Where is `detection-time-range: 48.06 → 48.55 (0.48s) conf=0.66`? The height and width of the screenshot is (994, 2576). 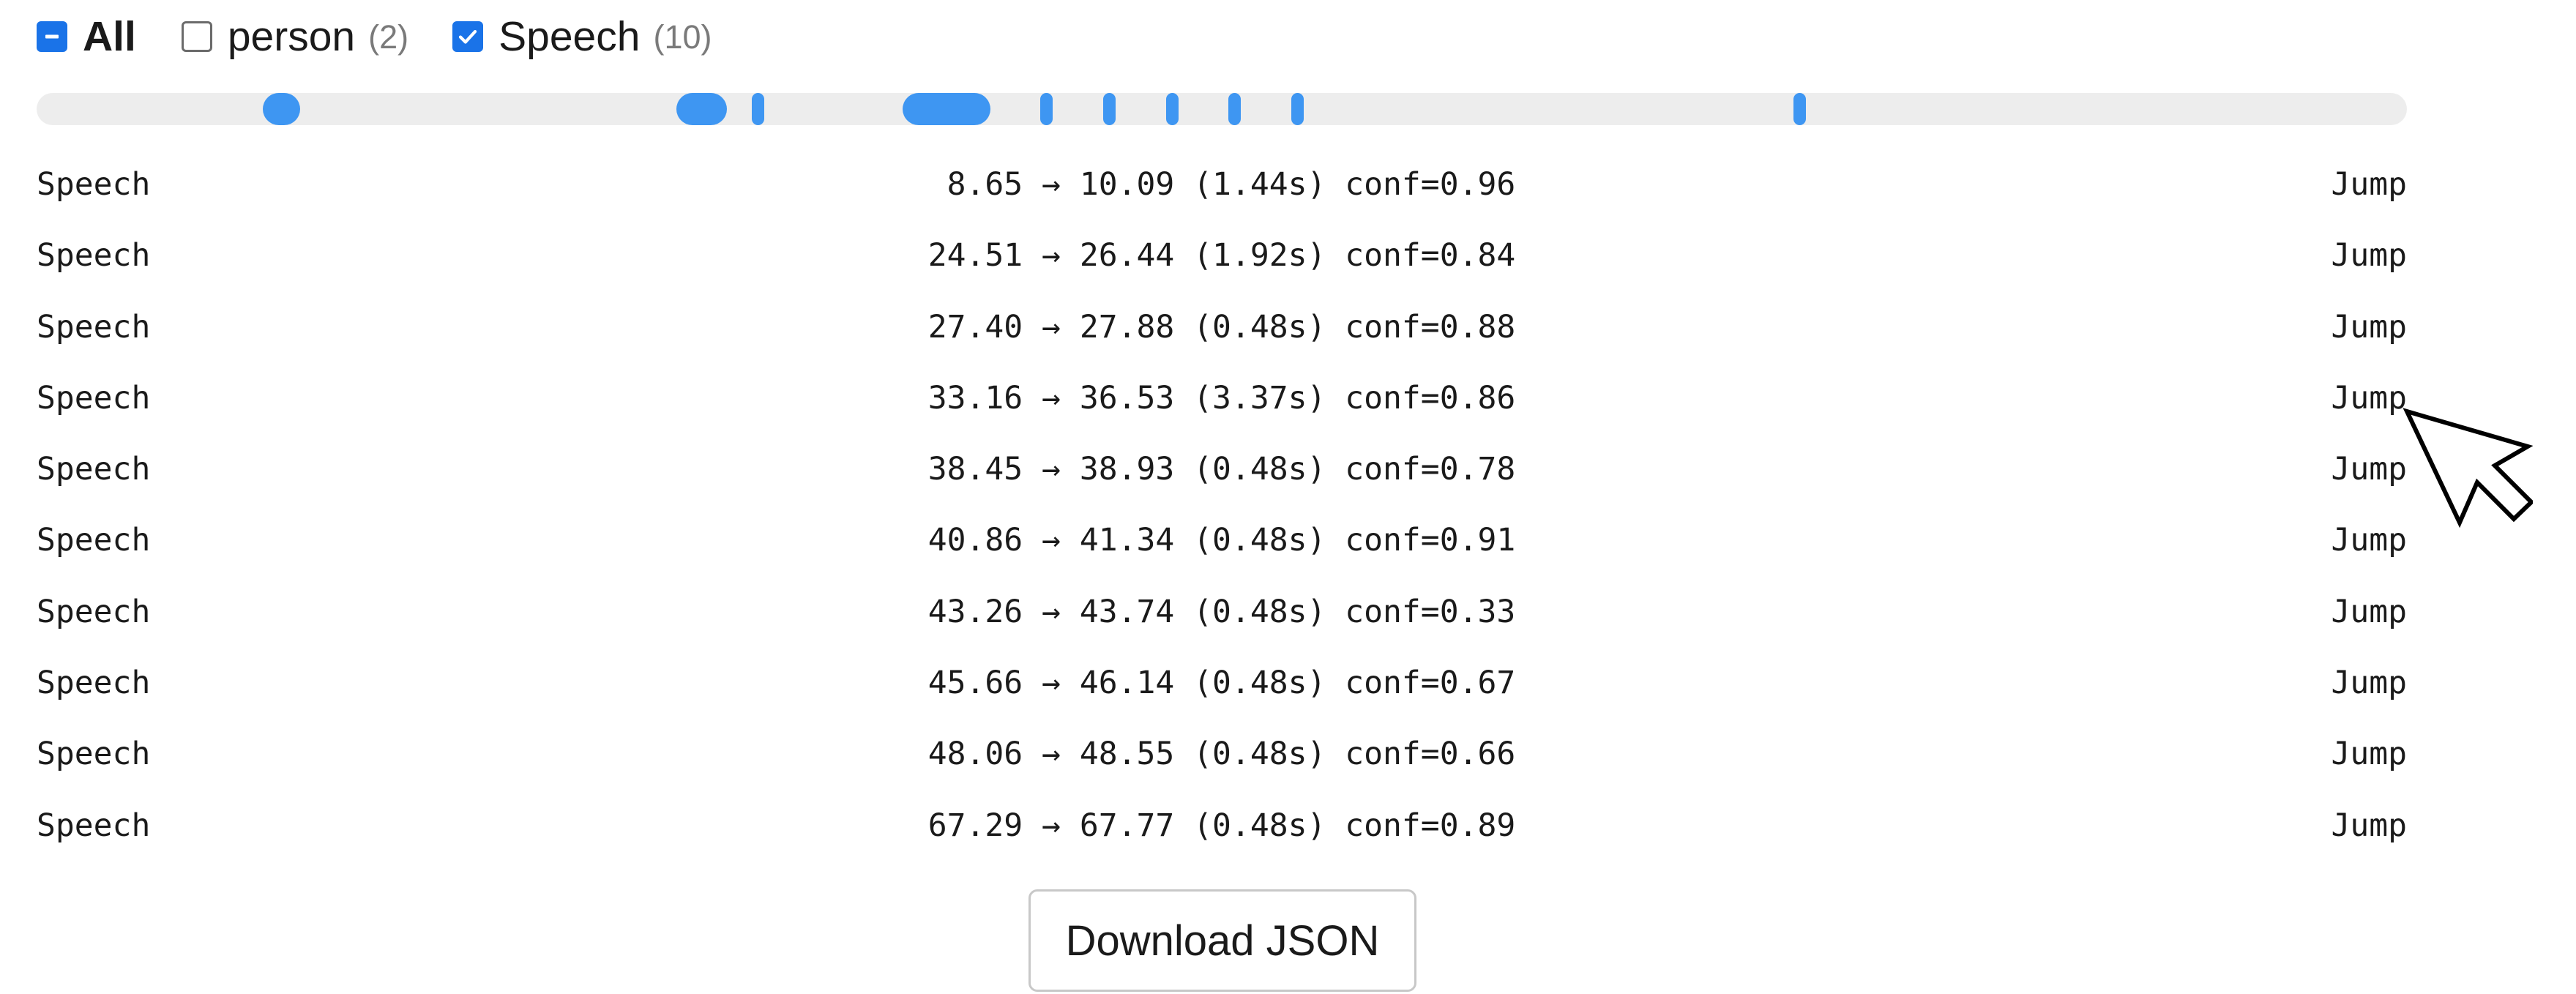
detection-time-range: 48.06 → 48.55 (0.48s) conf=0.66 is located at coordinates (1221, 754).